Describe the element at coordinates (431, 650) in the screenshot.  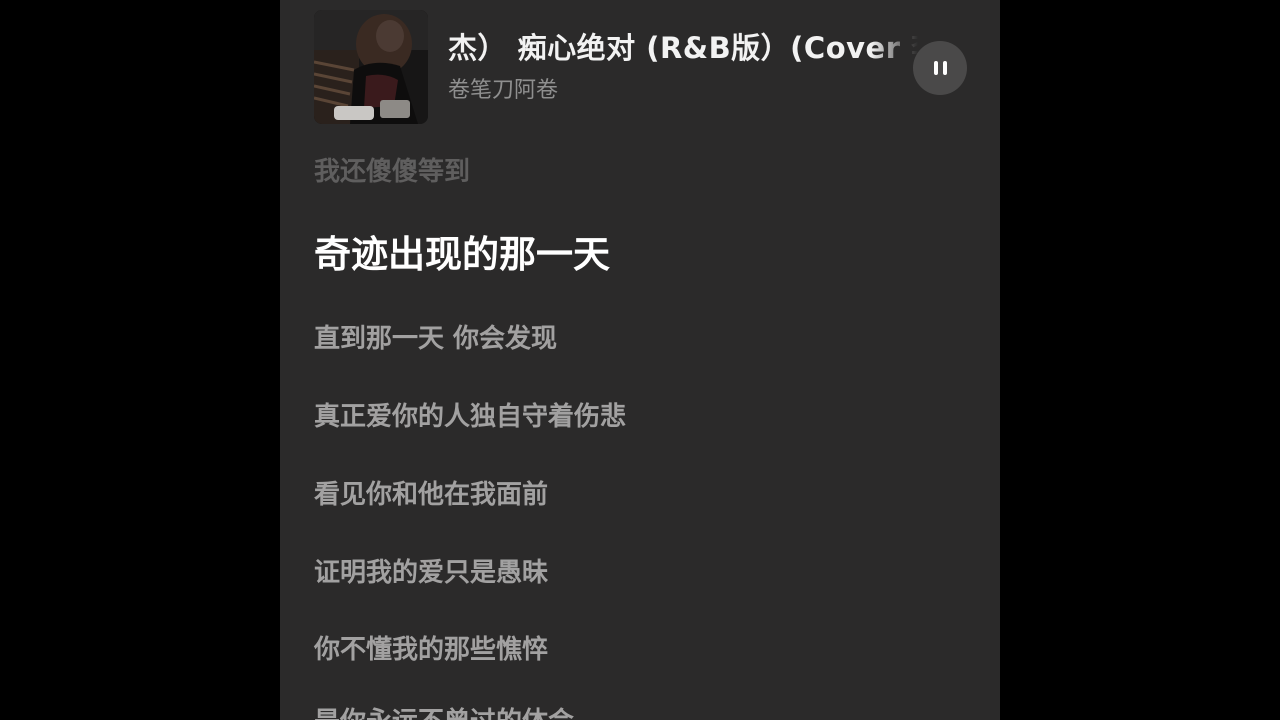
I see `lyric-line: 你不懂我的那些憔悴` at that location.